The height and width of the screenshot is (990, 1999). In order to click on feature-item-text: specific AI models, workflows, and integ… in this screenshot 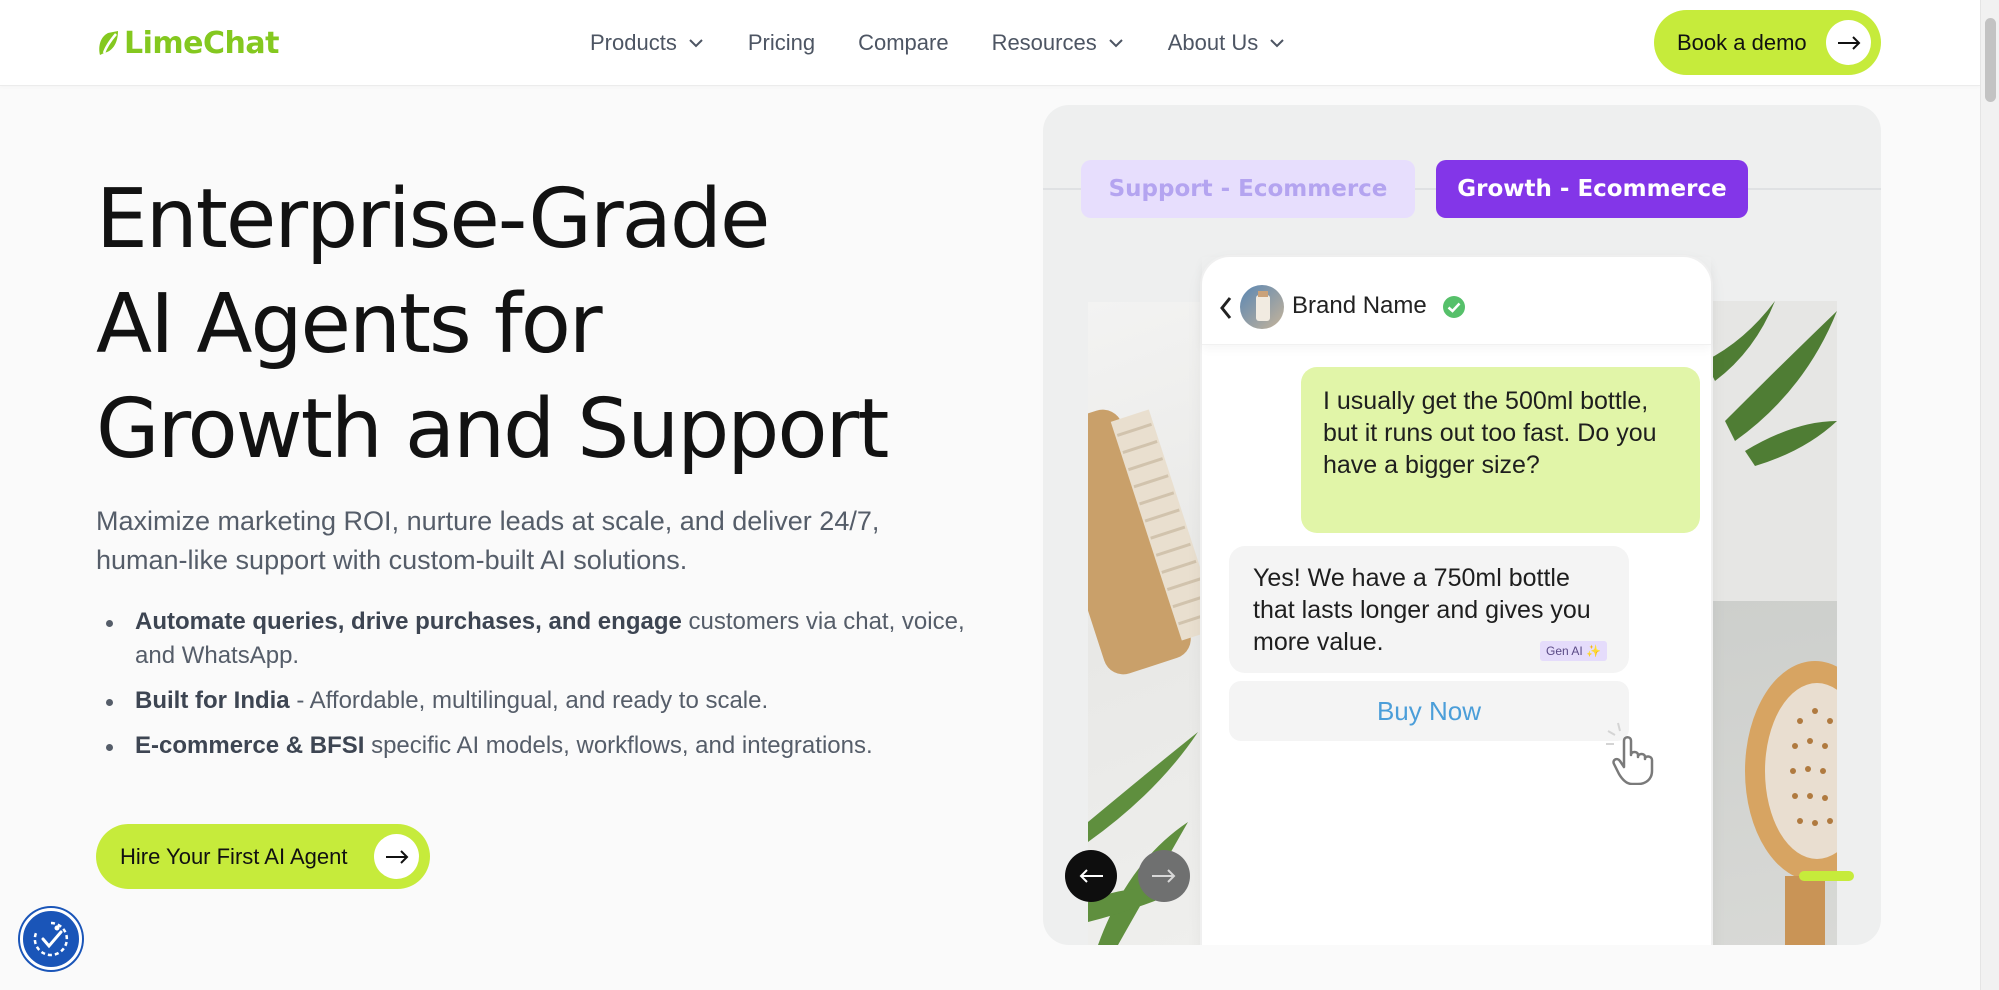, I will do `click(618, 745)`.